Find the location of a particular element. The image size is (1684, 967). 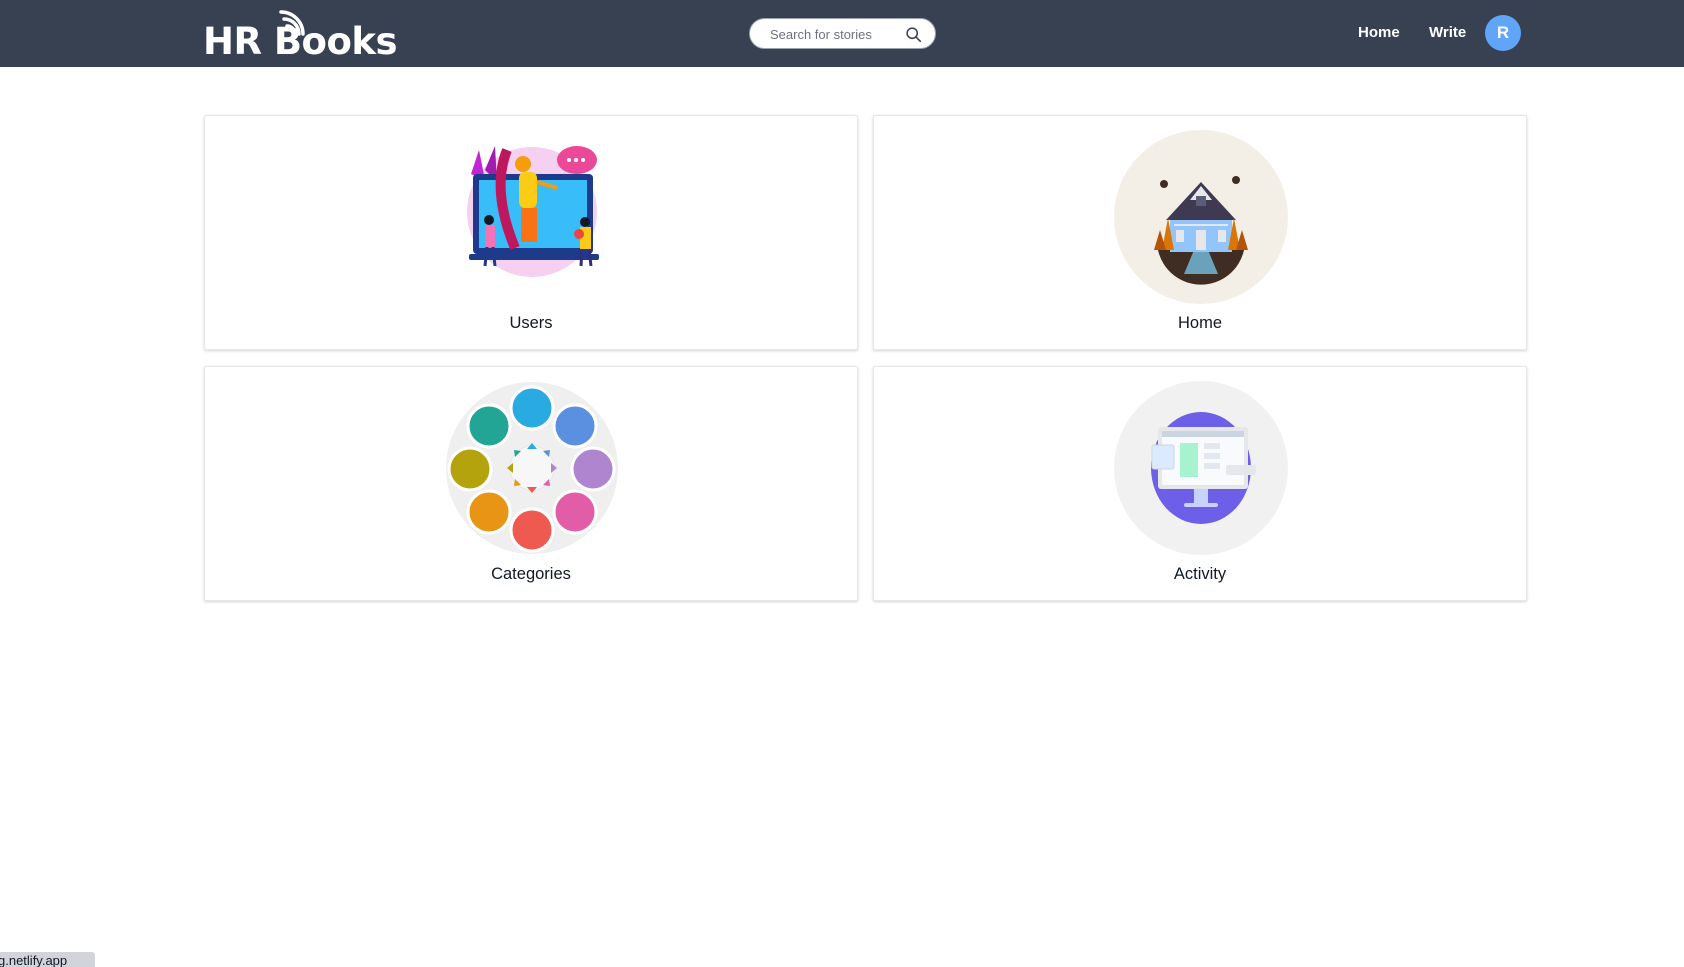

nav-home-link: Home is located at coordinates (1379, 33).